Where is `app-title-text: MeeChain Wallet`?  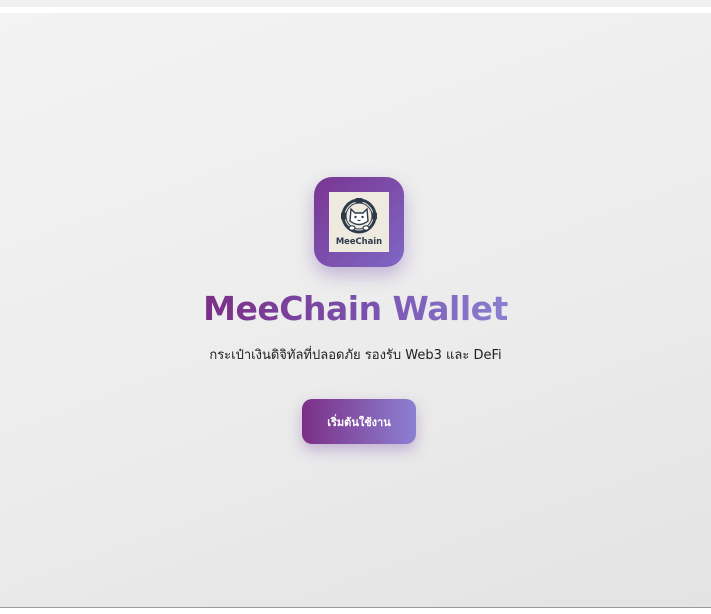
app-title-text: MeeChain Wallet is located at coordinates (355, 308).